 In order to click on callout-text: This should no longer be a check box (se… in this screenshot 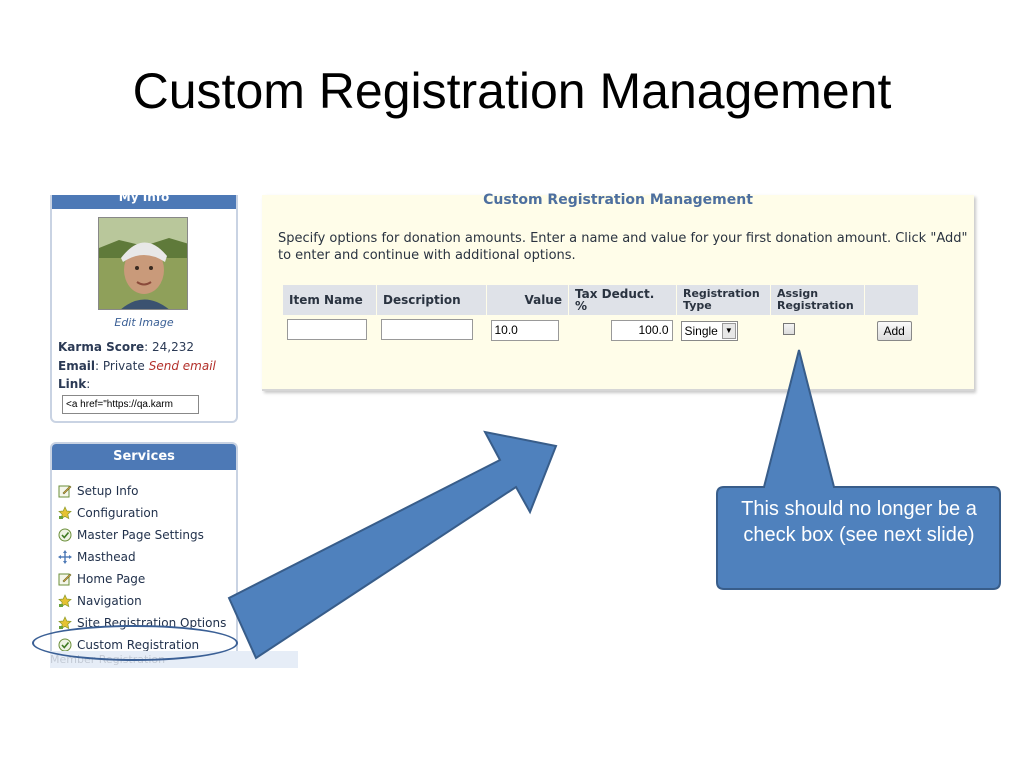, I will do `click(859, 522)`.